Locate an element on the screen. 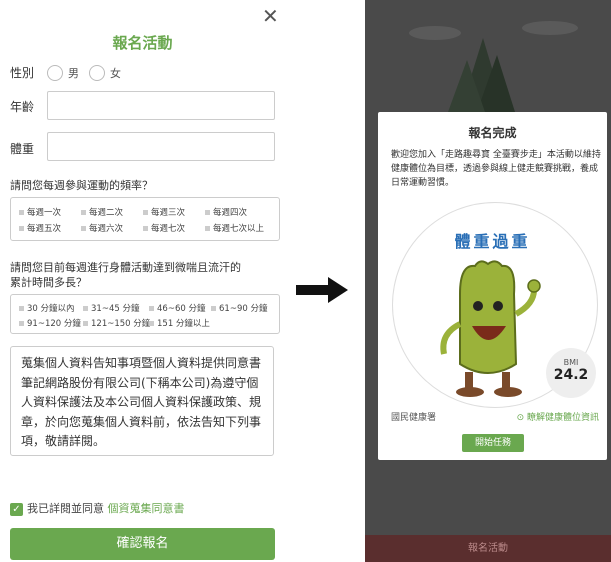  age-input is located at coordinates (161, 105).